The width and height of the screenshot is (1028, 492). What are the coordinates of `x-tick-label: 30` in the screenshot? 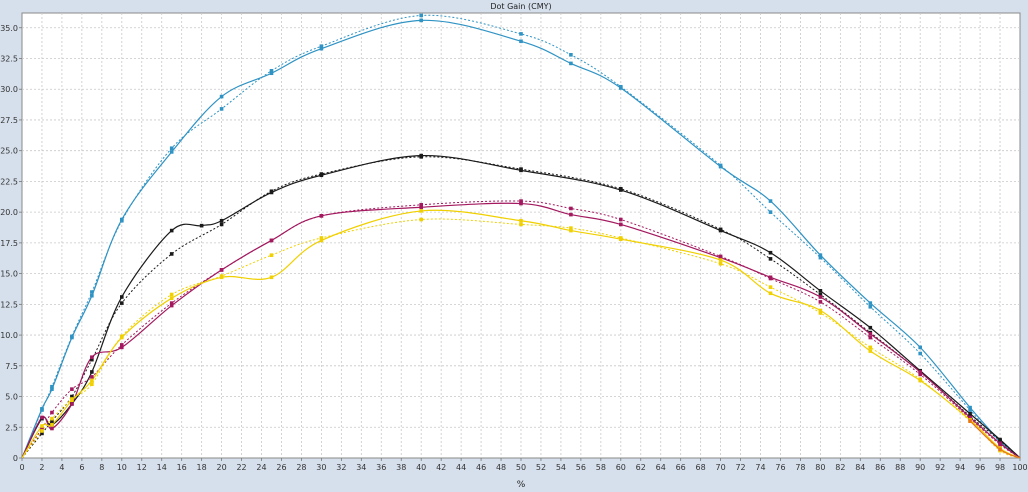 It's located at (321, 467).